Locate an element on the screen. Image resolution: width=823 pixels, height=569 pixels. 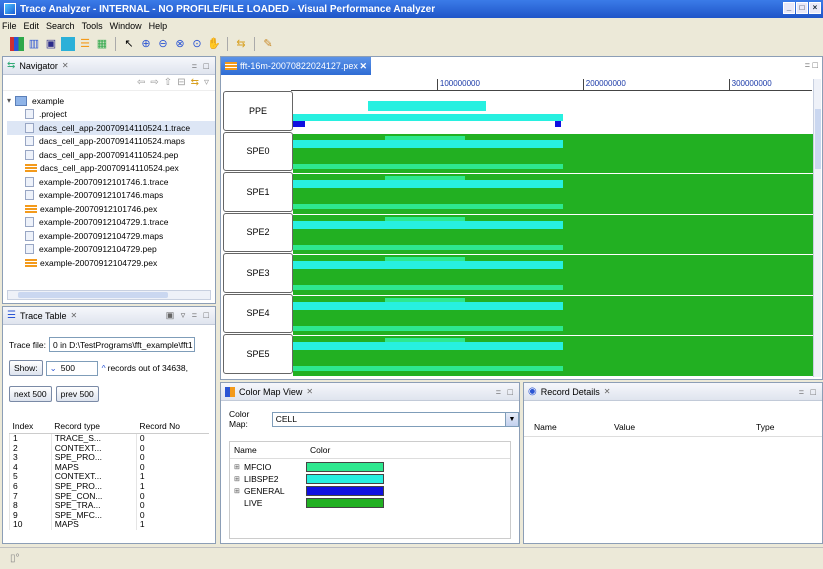
back-icon: ⇦ is located at coordinates (141, 82).